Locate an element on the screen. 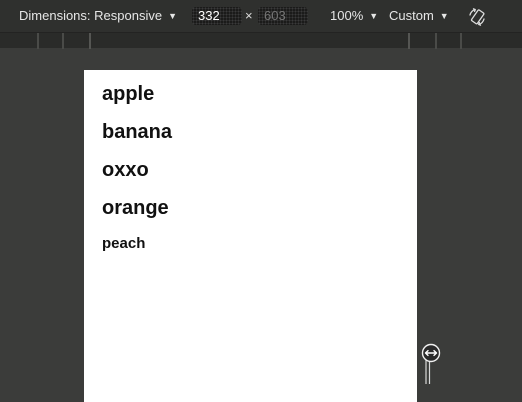 This screenshot has height=402, width=522. viewport-resize-handle is located at coordinates (432, 365).